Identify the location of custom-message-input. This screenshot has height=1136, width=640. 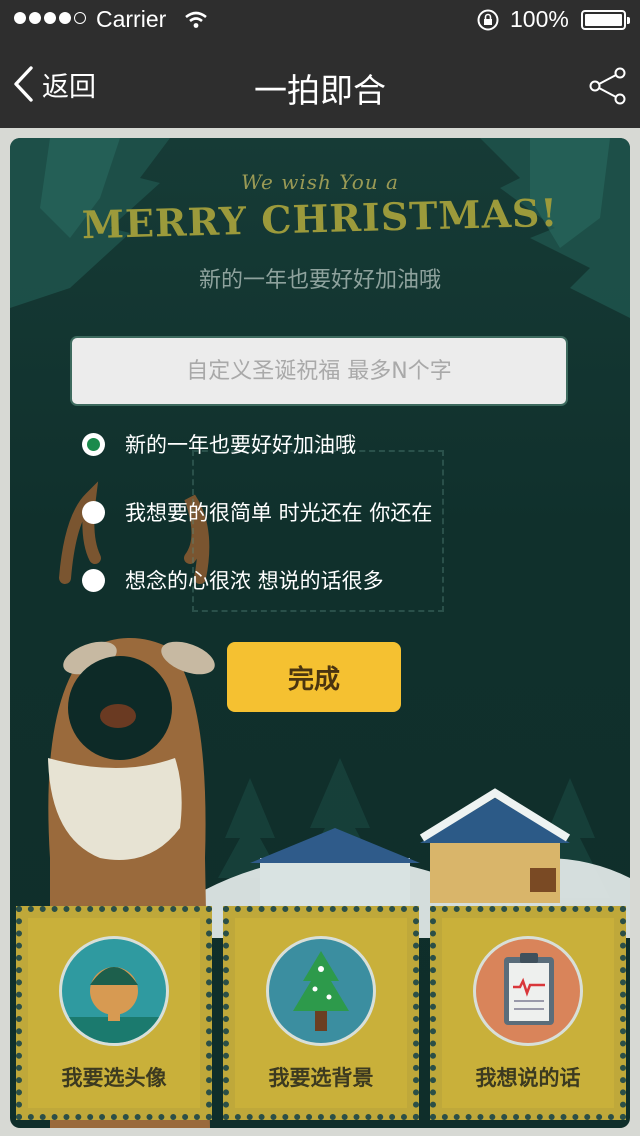
(319, 371).